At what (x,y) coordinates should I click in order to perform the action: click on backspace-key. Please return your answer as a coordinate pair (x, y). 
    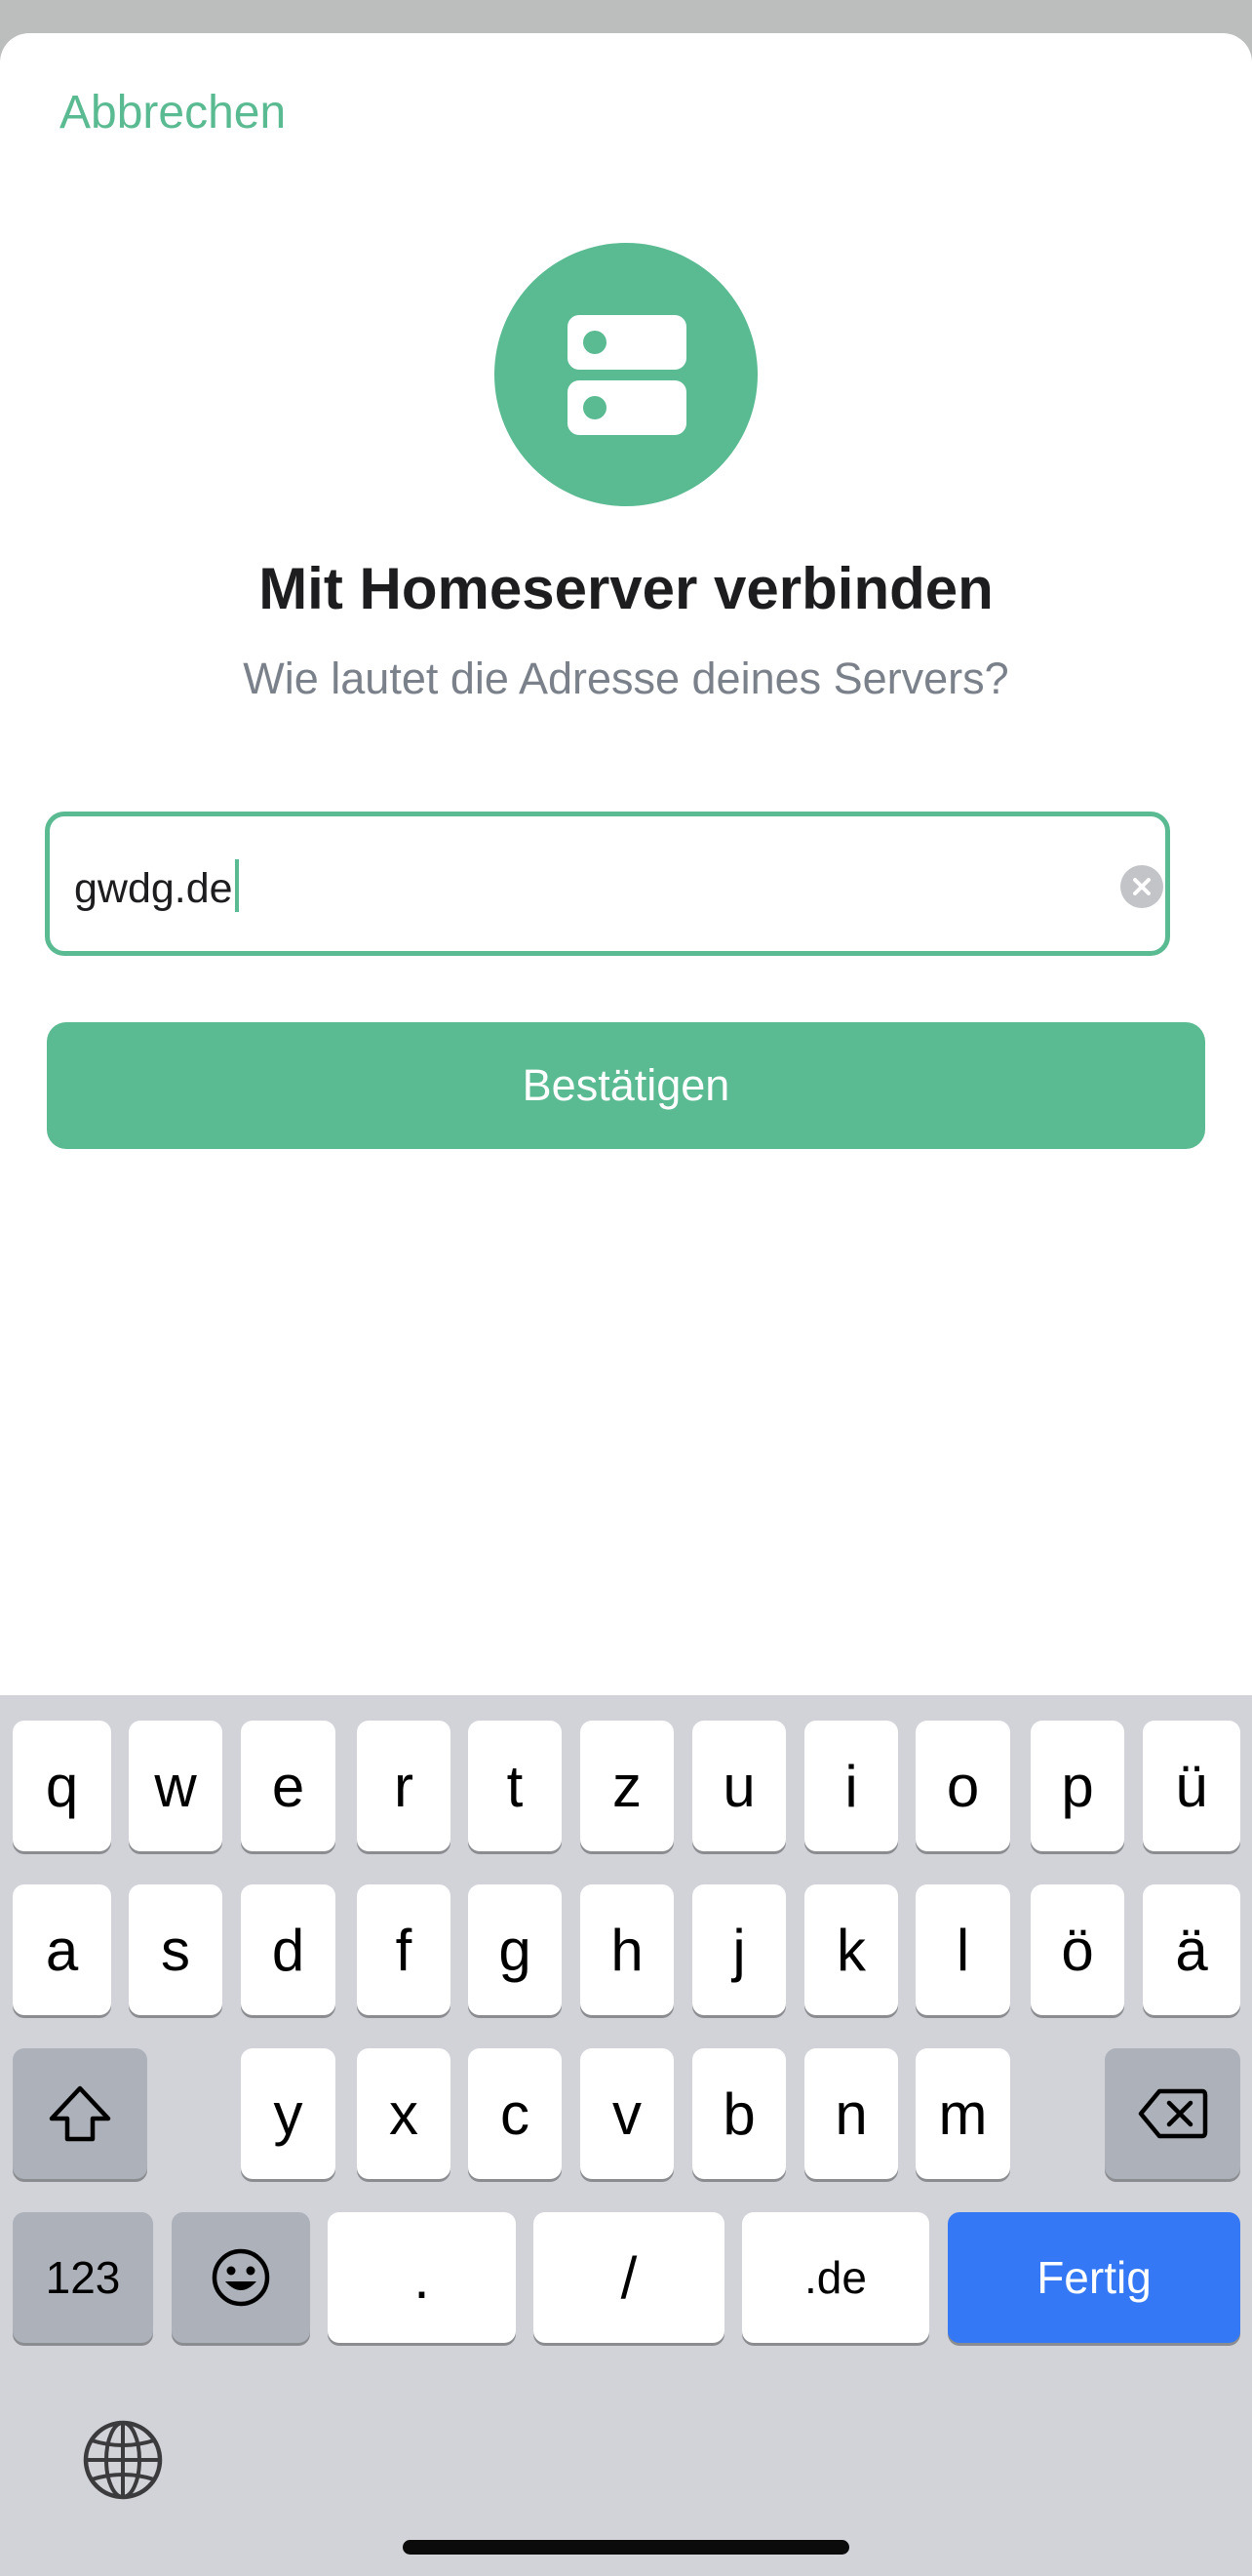
    Looking at the image, I should click on (1172, 2113).